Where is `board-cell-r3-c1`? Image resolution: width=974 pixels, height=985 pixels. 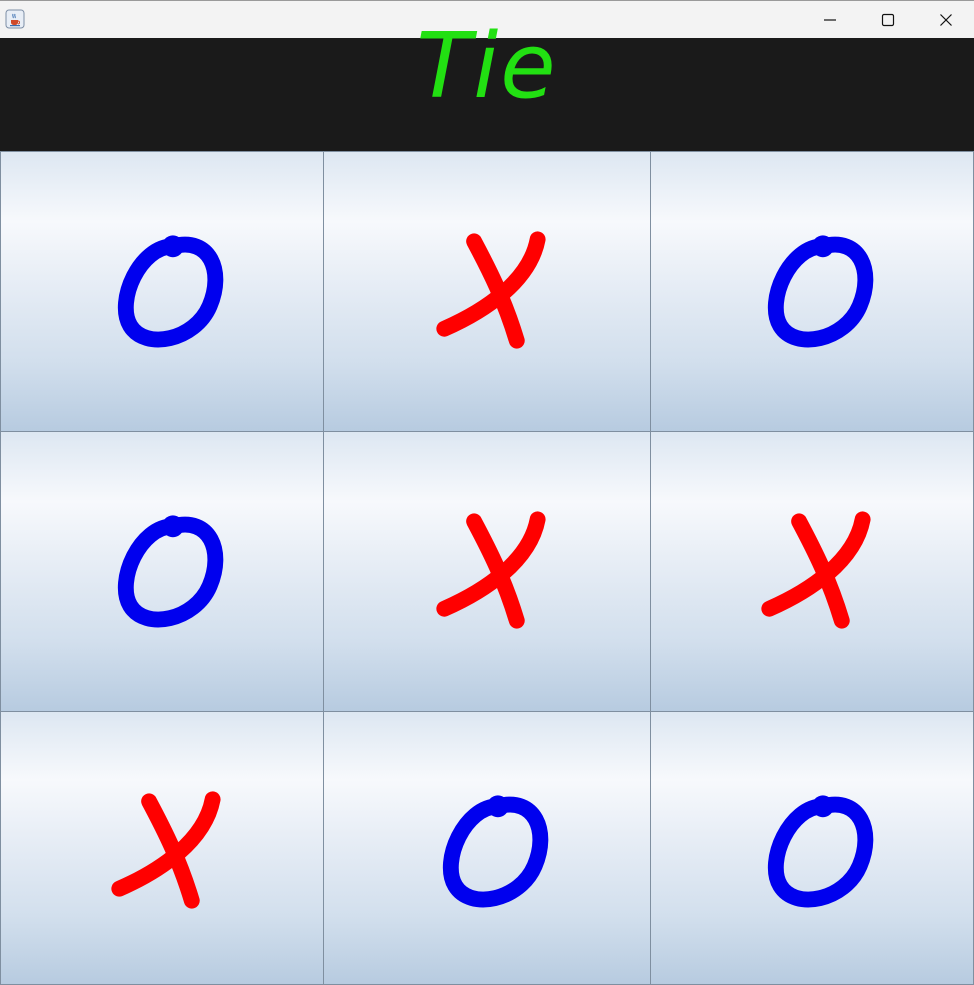
board-cell-r3-c1 is located at coordinates (162, 848).